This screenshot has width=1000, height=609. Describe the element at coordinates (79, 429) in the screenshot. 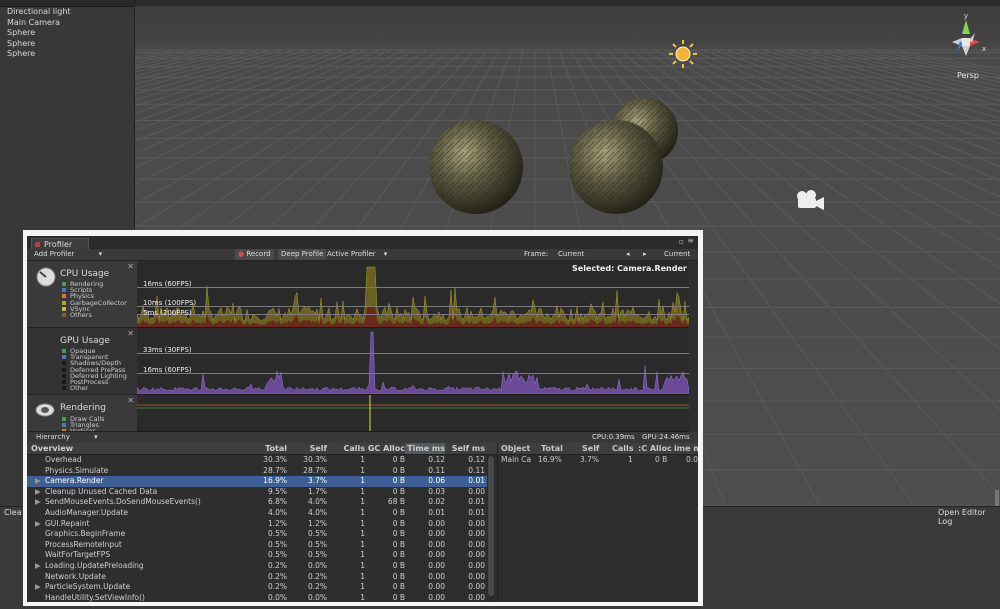

I see `legend-item: Vertices` at that location.